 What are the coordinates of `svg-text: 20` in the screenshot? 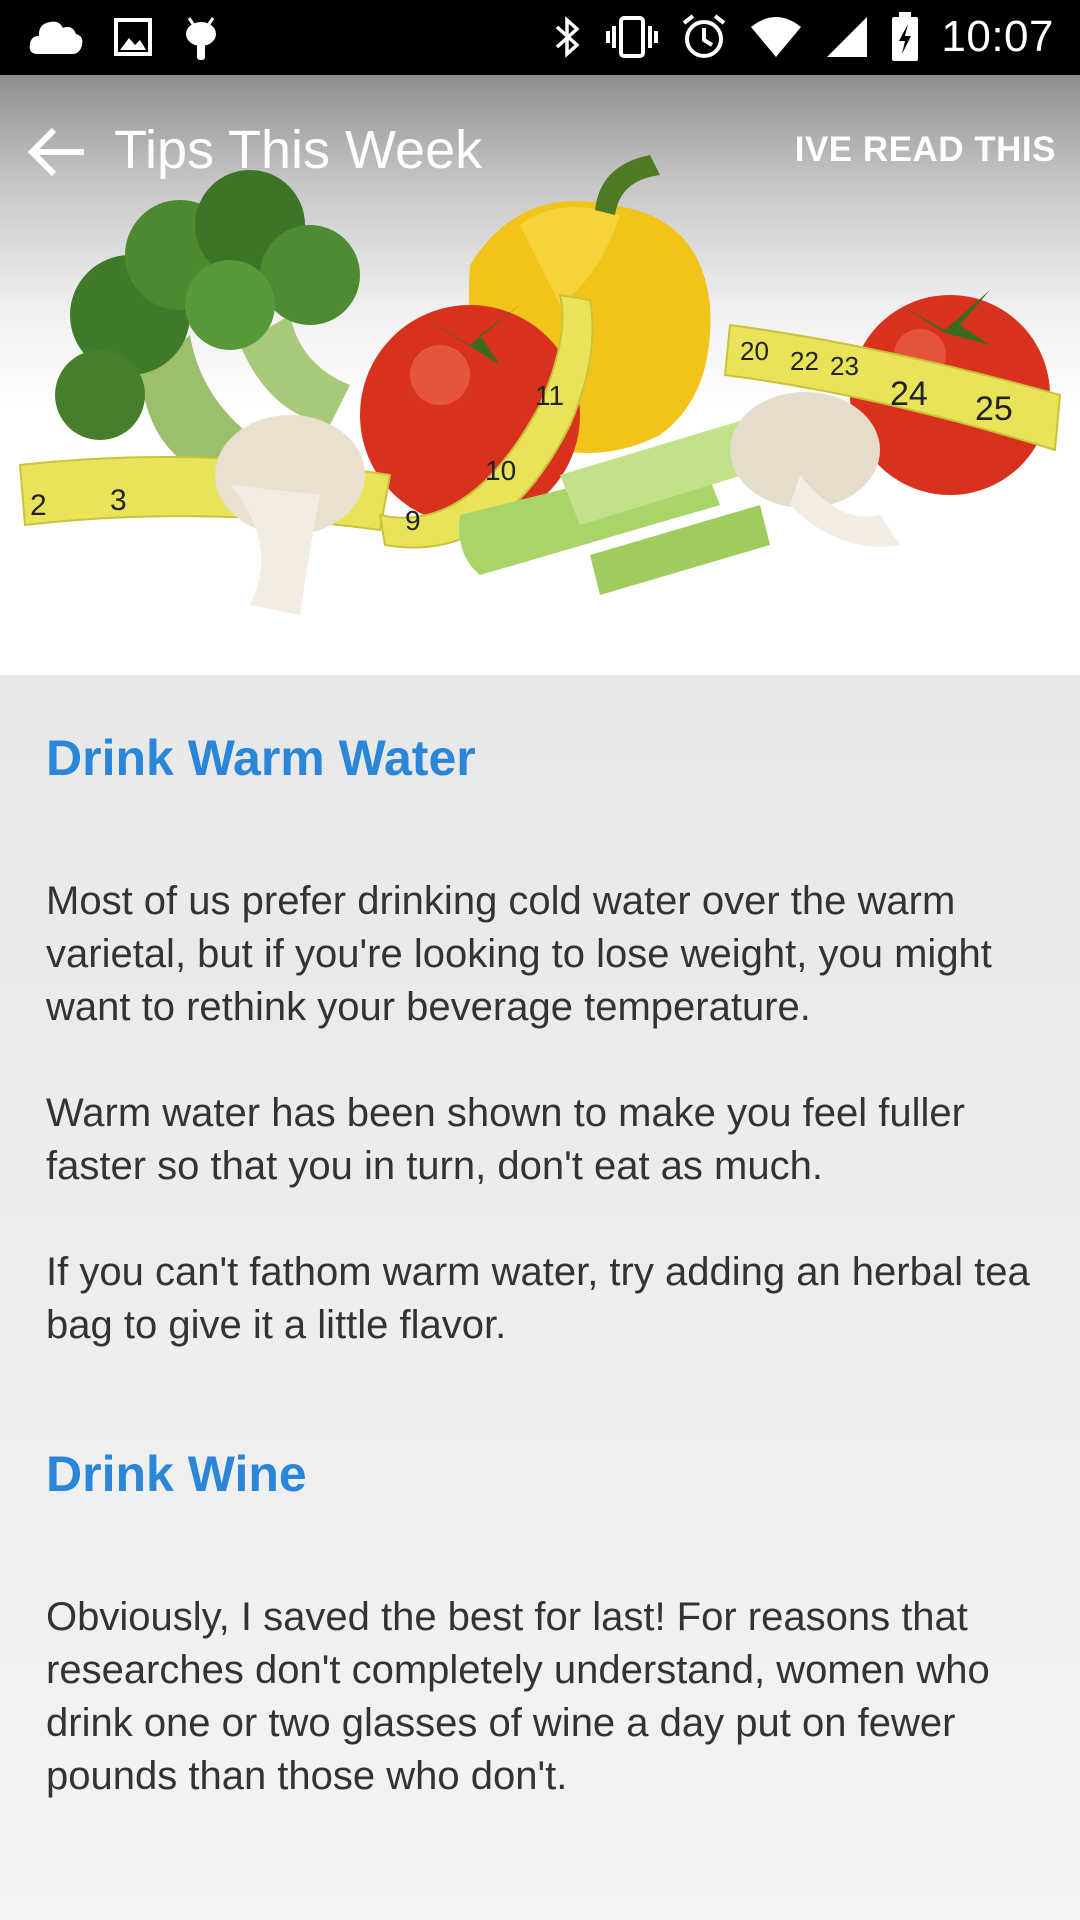 It's located at (754, 351).